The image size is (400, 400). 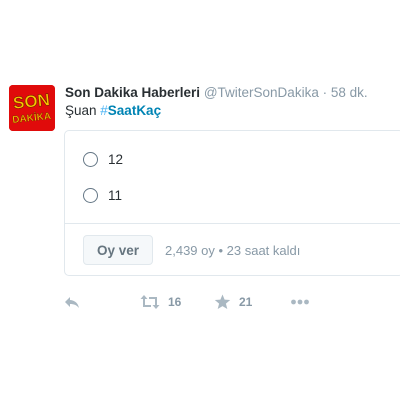 I want to click on svg-text: SON, so click(x=31, y=101).